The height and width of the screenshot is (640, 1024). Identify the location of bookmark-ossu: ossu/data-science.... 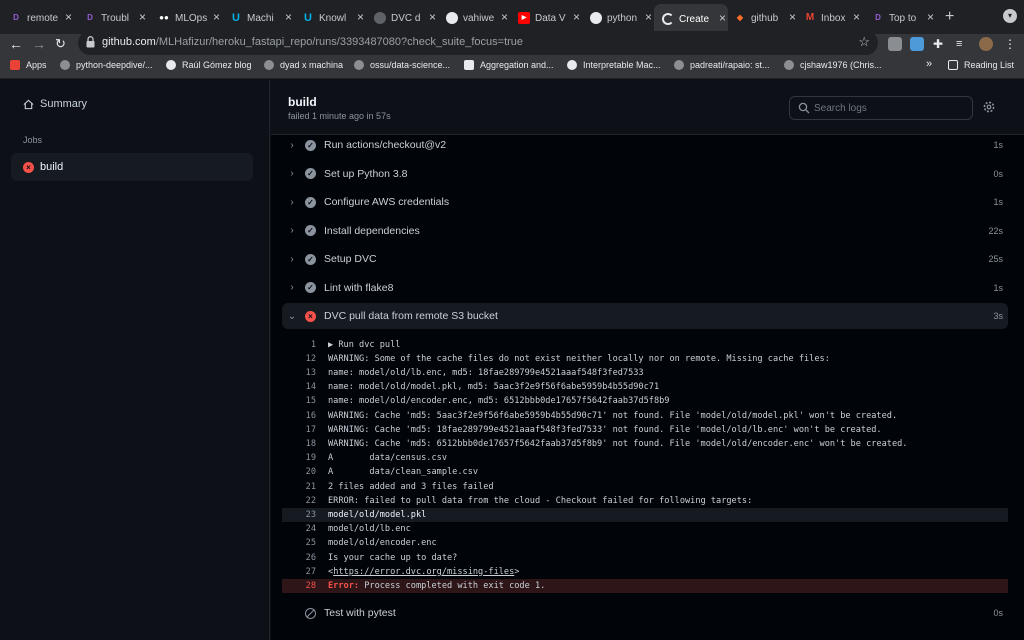
(402, 65).